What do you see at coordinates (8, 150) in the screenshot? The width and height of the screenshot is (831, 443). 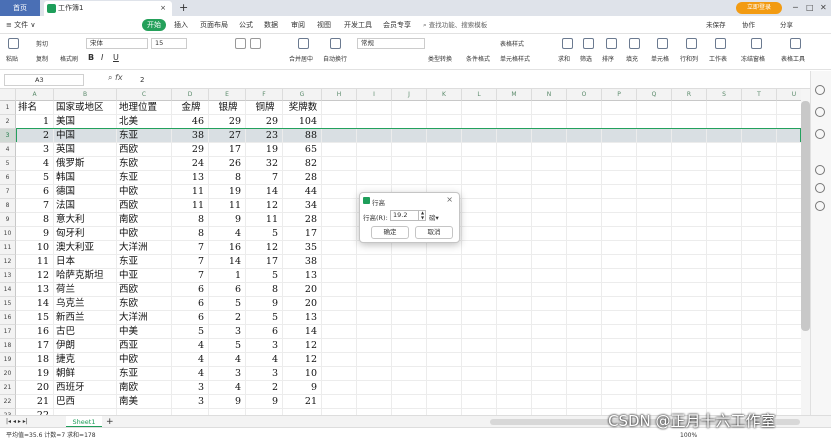 I see `row-header: 4` at bounding box center [8, 150].